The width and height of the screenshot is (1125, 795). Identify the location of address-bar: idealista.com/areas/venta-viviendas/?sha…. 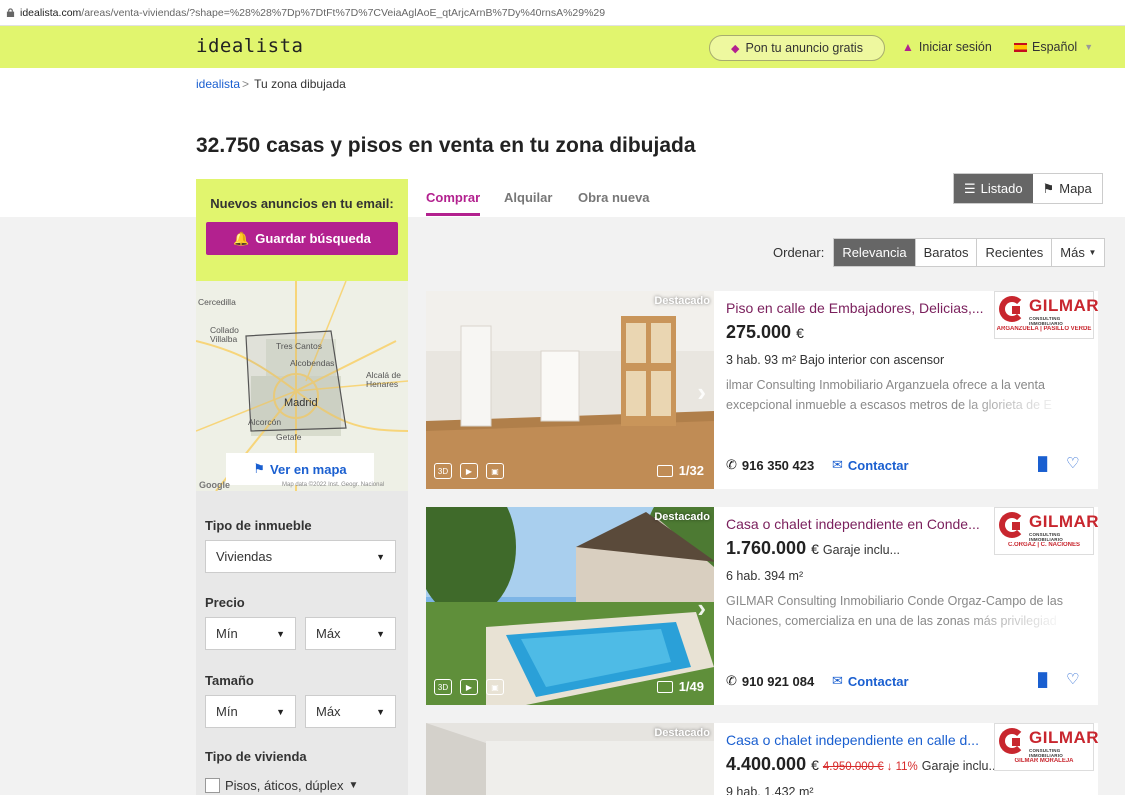
(562, 13).